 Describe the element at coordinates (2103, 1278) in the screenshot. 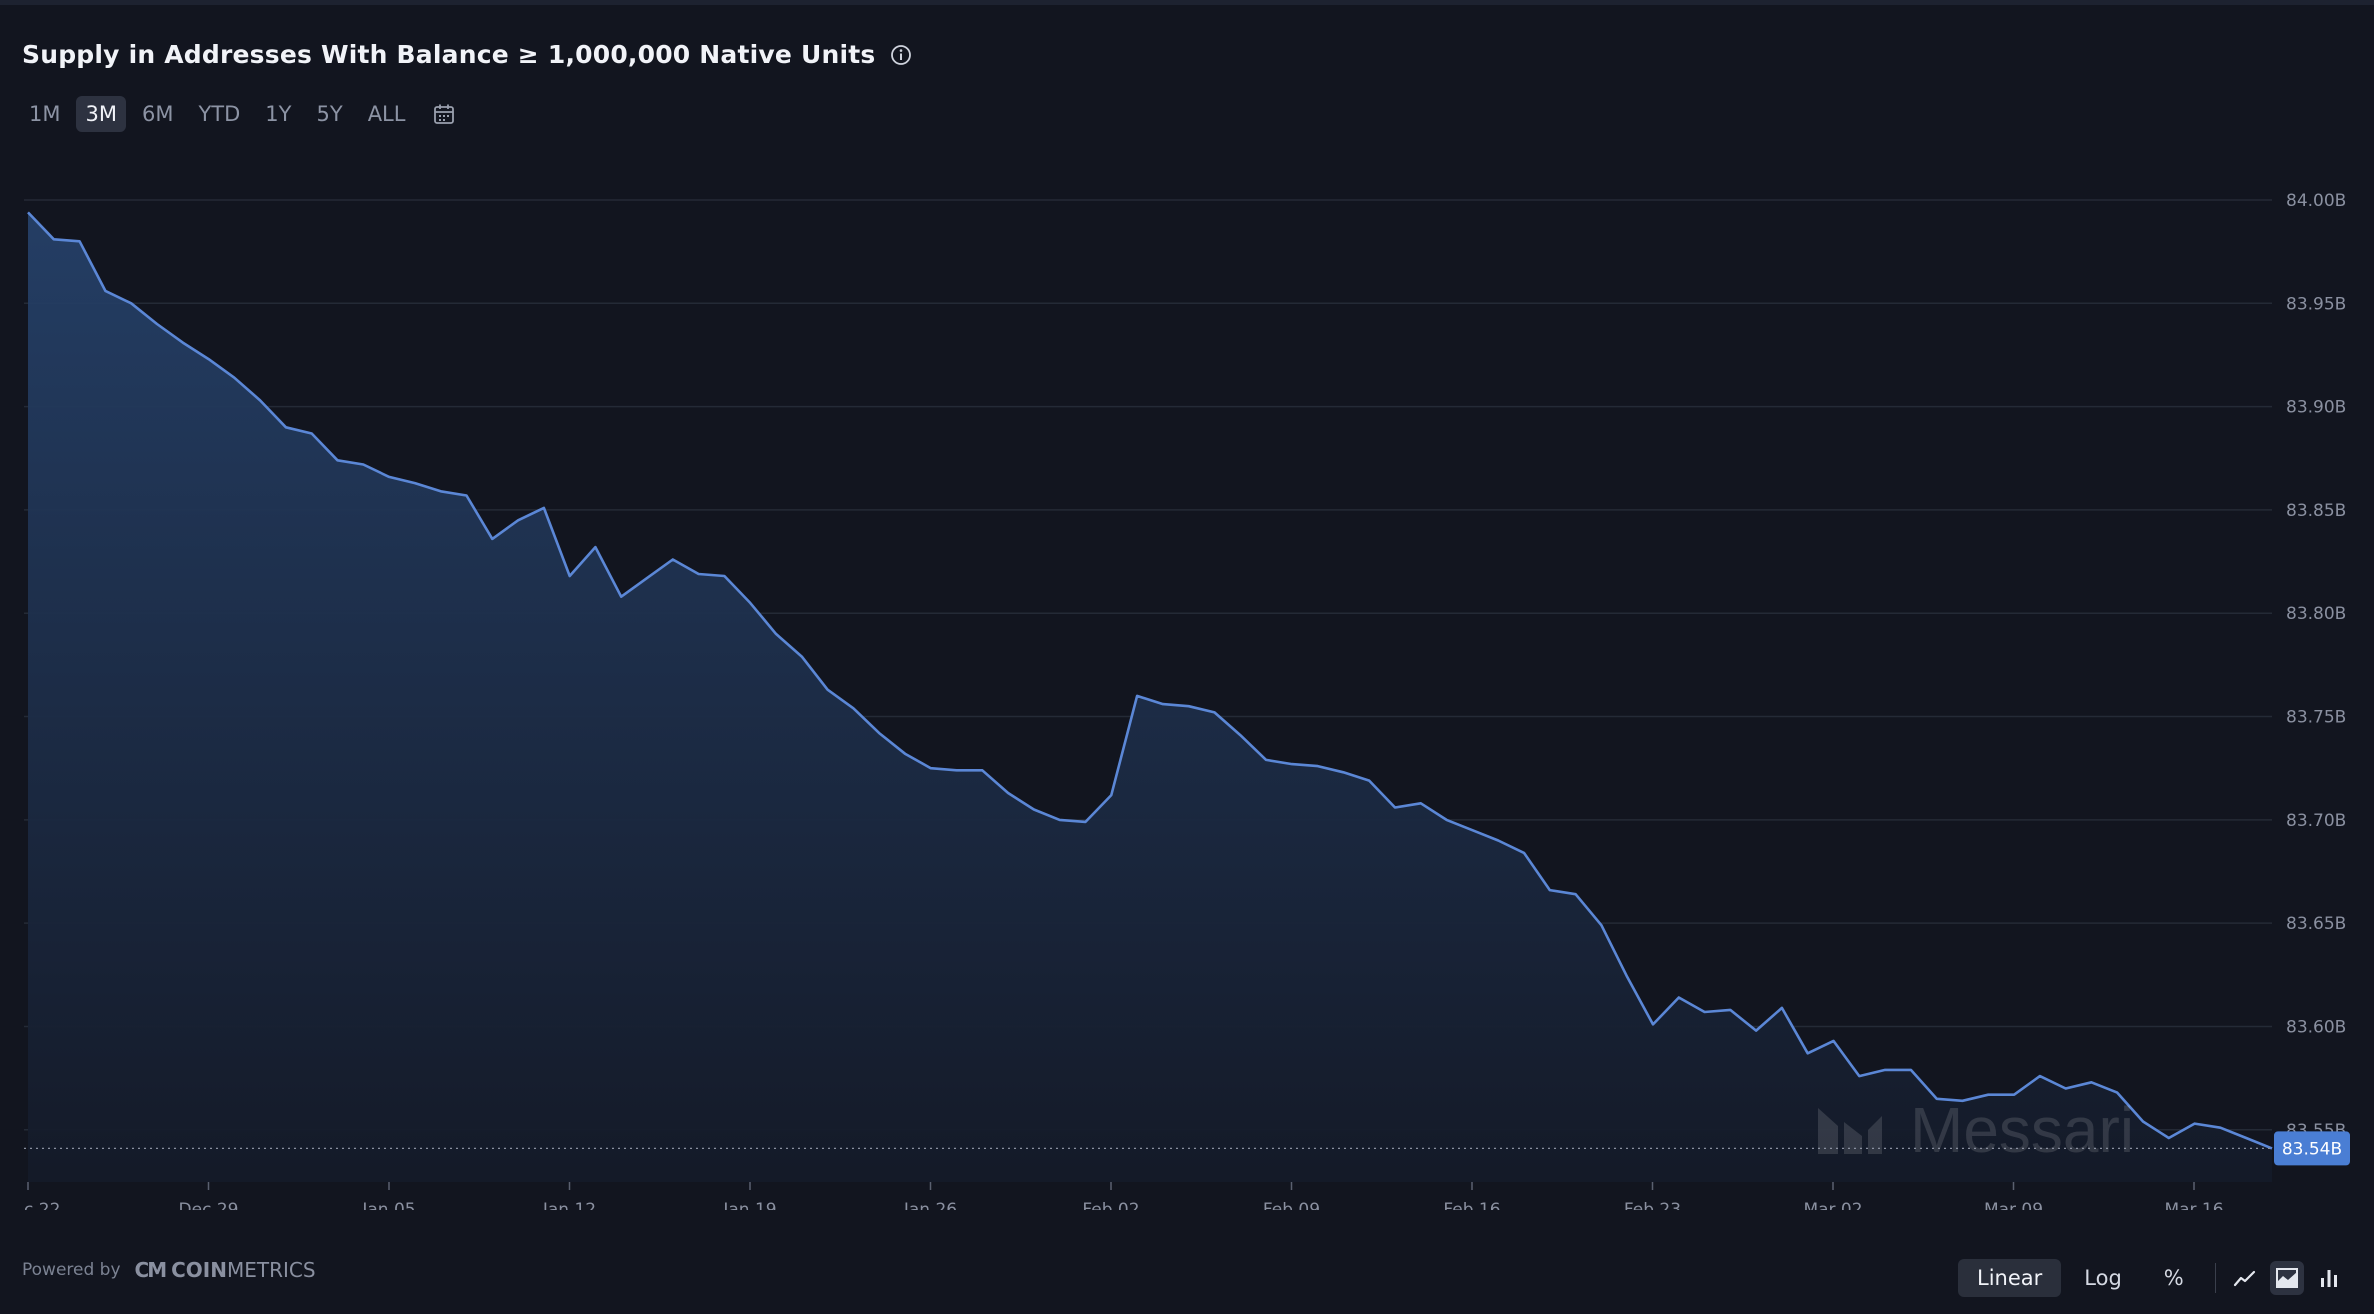

I see `scale-log-button: Log` at that location.